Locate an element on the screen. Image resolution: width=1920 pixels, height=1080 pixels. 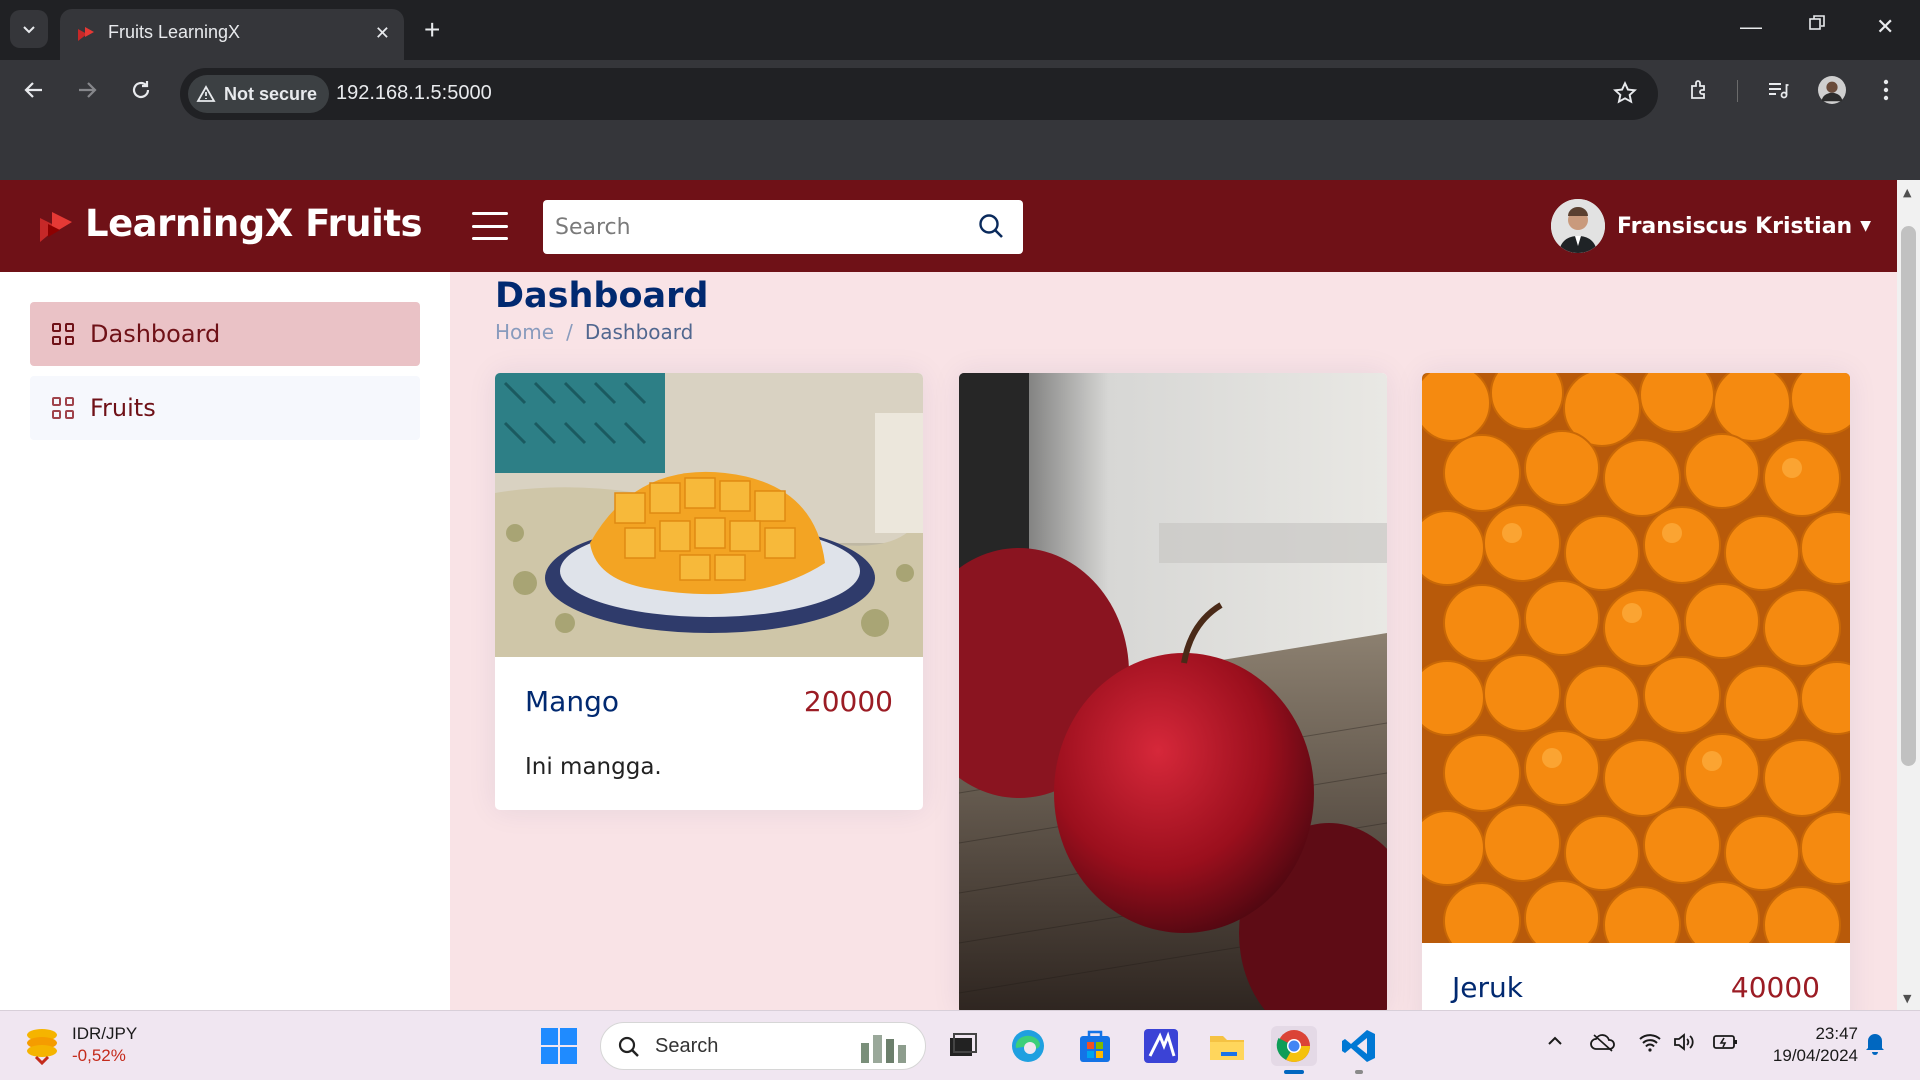
fruit-card-apple is located at coordinates (1173, 691).